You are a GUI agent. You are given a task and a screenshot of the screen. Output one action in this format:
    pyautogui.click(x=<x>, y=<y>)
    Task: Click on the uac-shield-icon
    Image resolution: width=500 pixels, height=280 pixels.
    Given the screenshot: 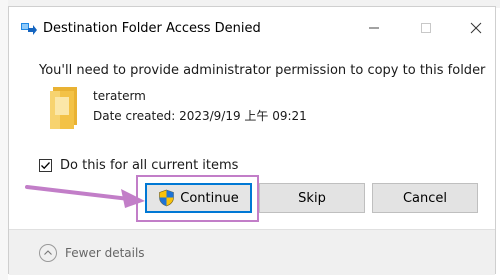 What is the action you would take?
    pyautogui.click(x=167, y=198)
    